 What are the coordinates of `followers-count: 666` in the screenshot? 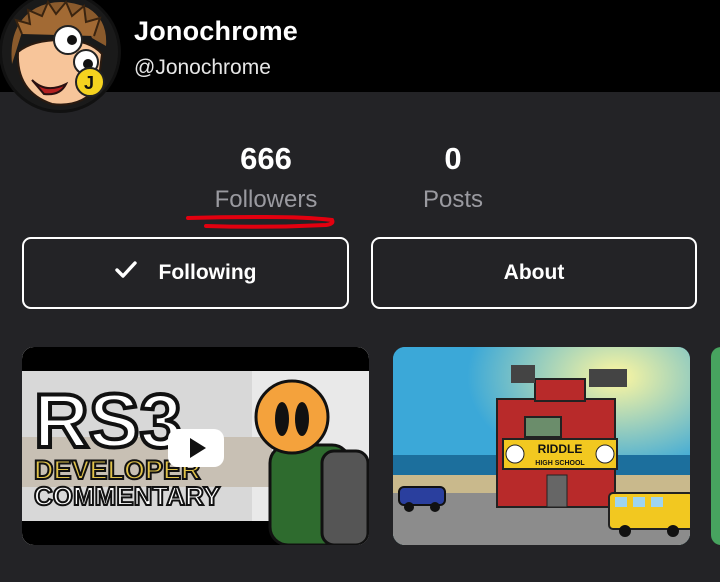 It's located at (266, 158).